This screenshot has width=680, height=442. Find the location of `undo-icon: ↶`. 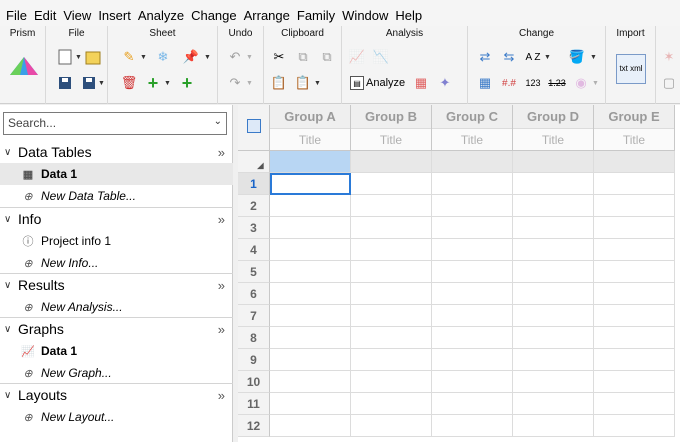

undo-icon: ↶ is located at coordinates (235, 57).